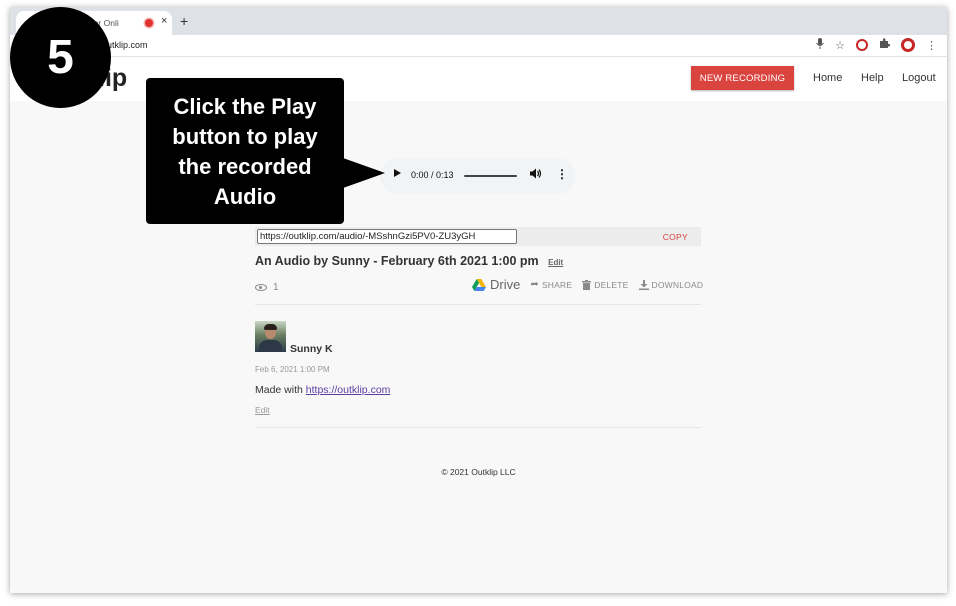 The width and height of the screenshot is (956, 606). I want to click on volume-icon, so click(536, 175).